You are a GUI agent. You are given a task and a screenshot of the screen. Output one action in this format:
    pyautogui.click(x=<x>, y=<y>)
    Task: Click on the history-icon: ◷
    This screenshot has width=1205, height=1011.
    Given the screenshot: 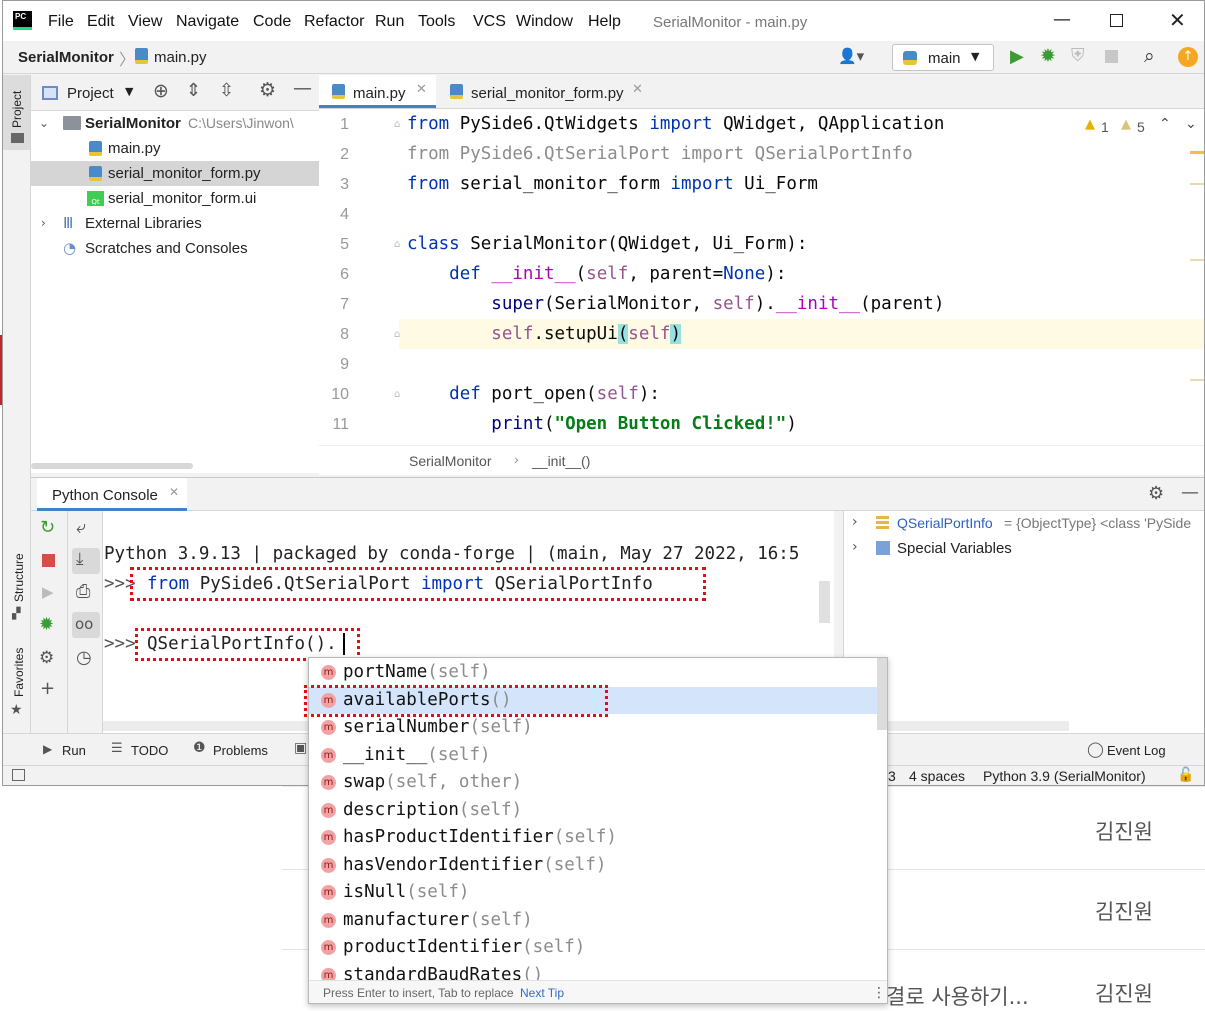 What is the action you would take?
    pyautogui.click(x=84, y=657)
    